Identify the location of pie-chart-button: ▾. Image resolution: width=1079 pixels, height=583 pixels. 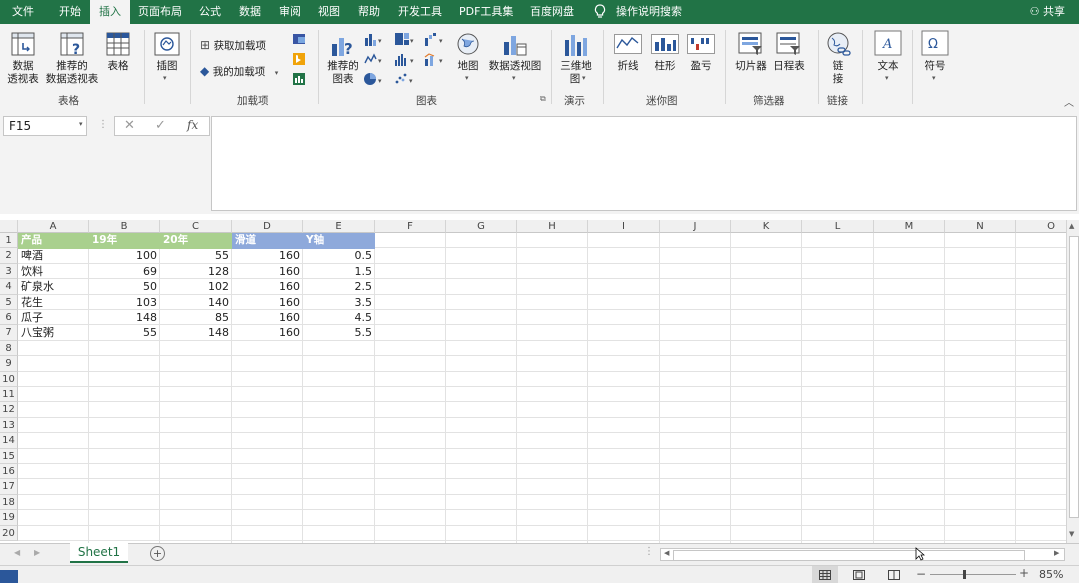
(374, 80).